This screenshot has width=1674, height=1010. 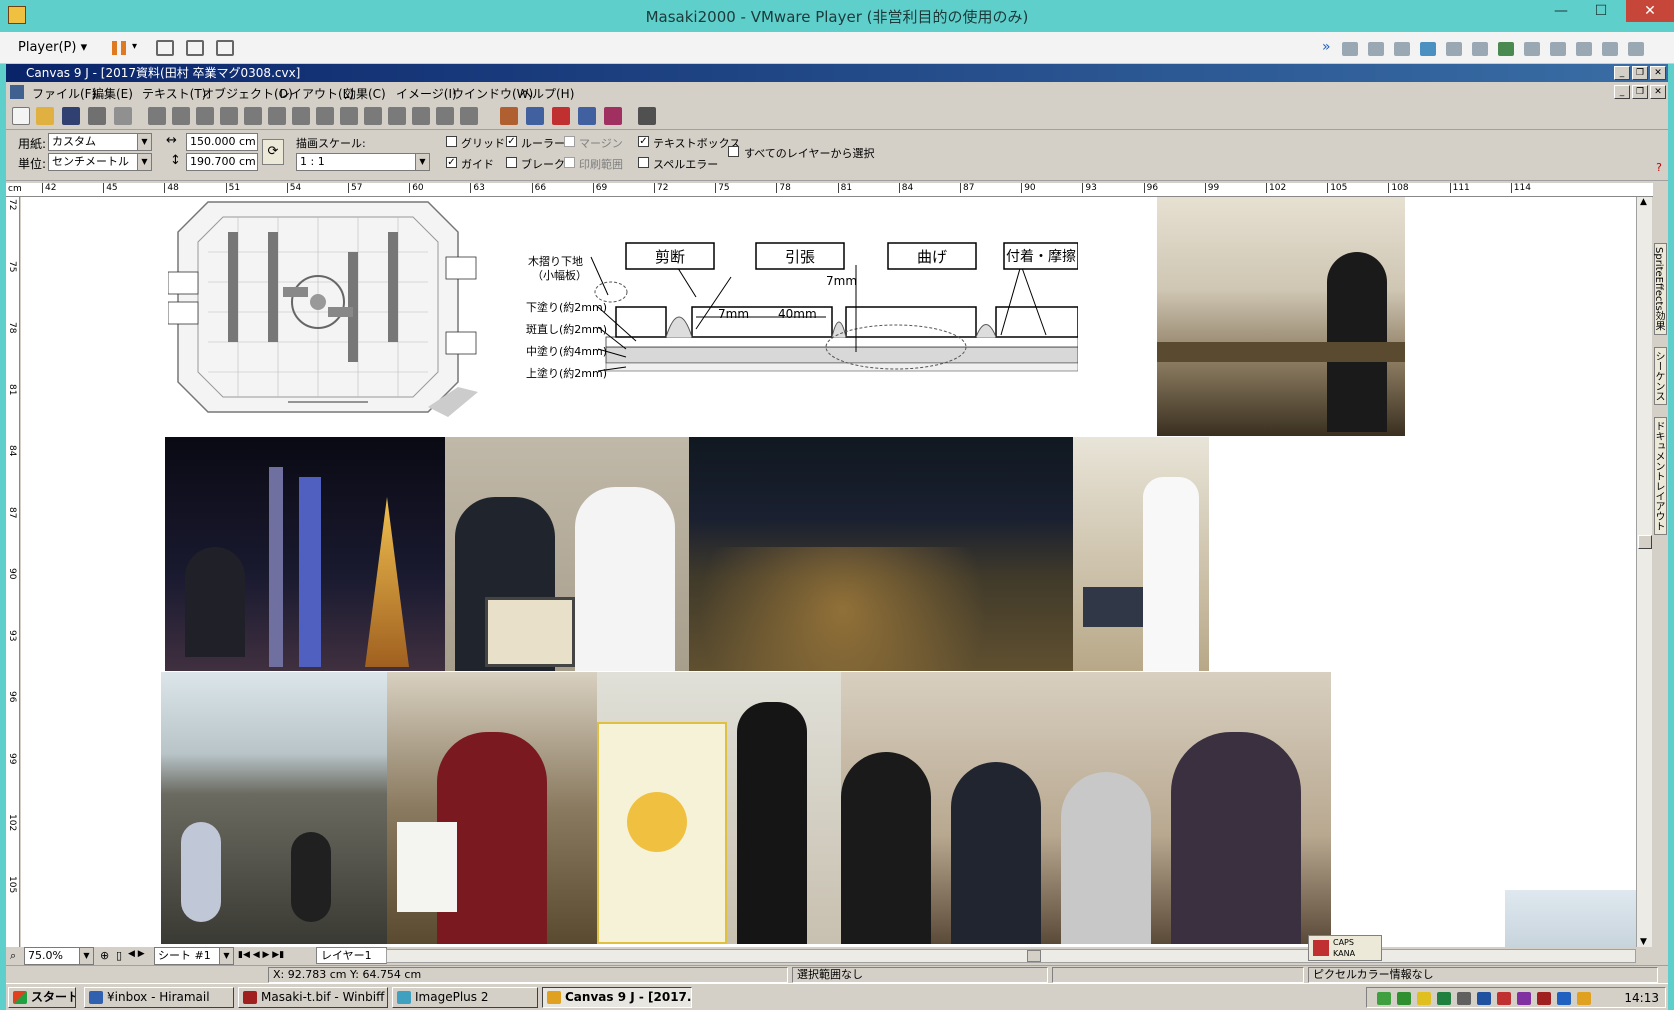 What do you see at coordinates (1141, 554) in the screenshot?
I see `photo-presentation` at bounding box center [1141, 554].